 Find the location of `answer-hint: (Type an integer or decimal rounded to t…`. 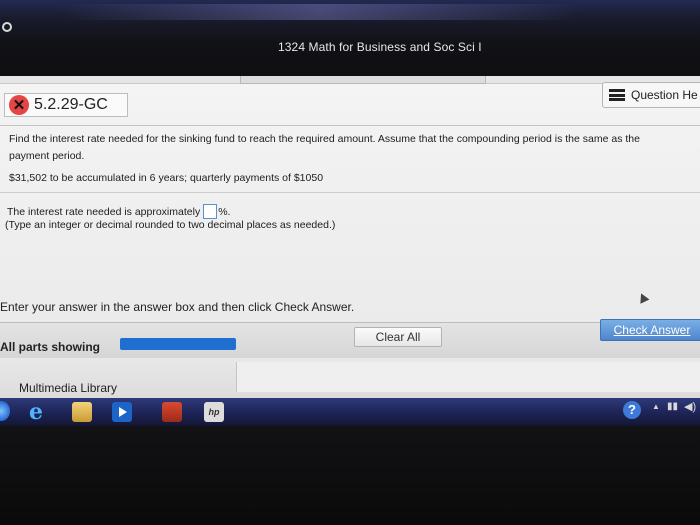

answer-hint: (Type an integer or decimal rounded to t… is located at coordinates (170, 225).